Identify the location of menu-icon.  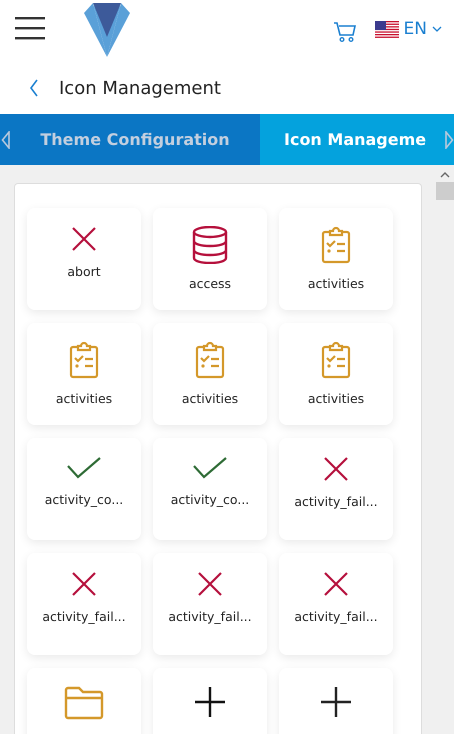
(30, 28).